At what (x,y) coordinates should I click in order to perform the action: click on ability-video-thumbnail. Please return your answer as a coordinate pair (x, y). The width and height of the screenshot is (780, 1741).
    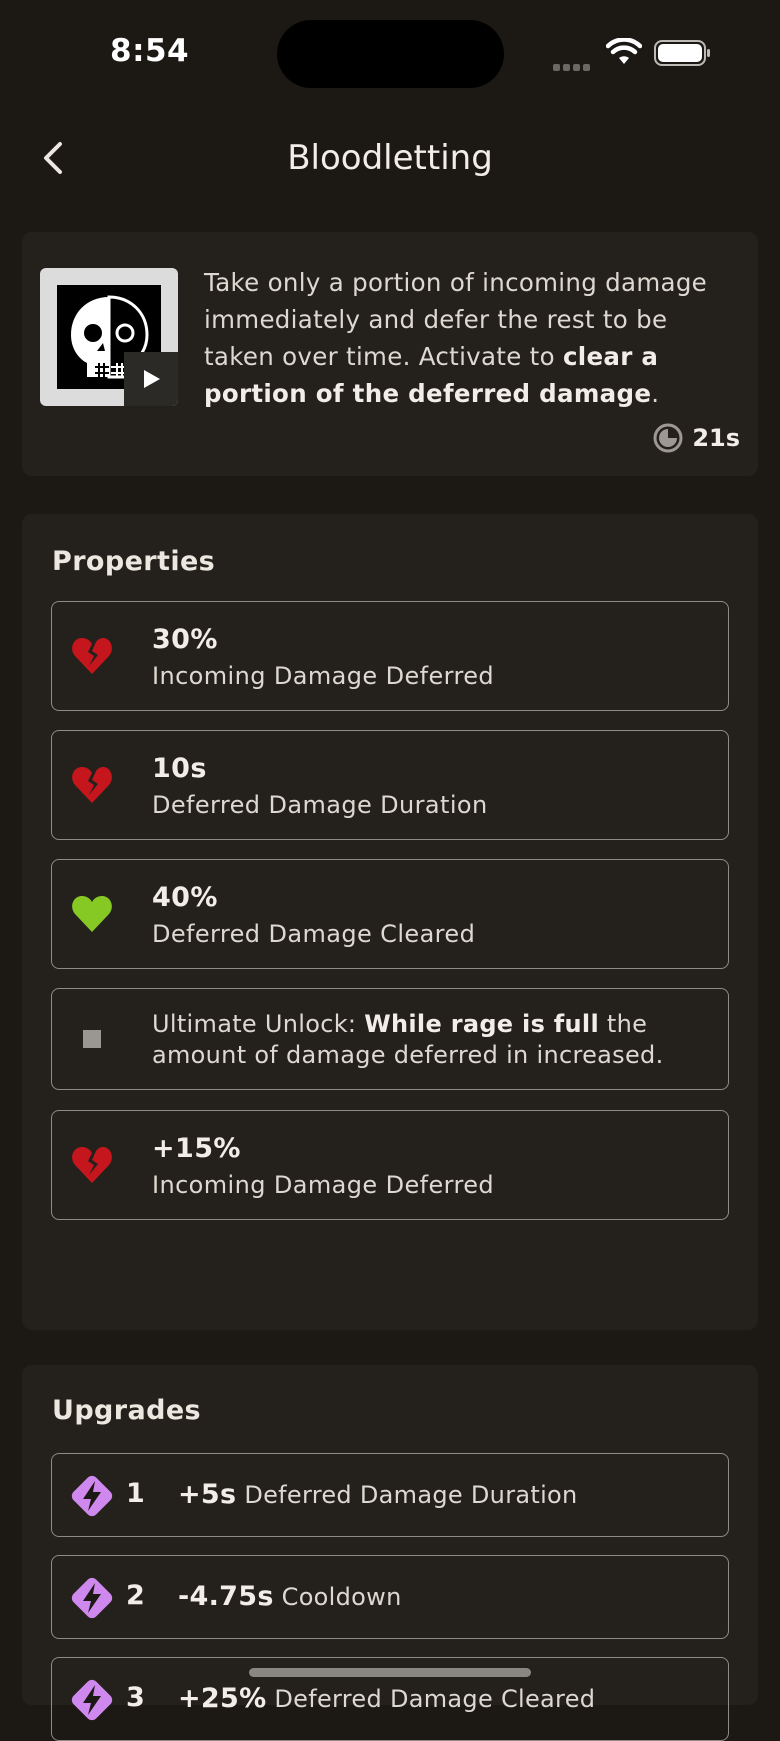
    Looking at the image, I should click on (109, 337).